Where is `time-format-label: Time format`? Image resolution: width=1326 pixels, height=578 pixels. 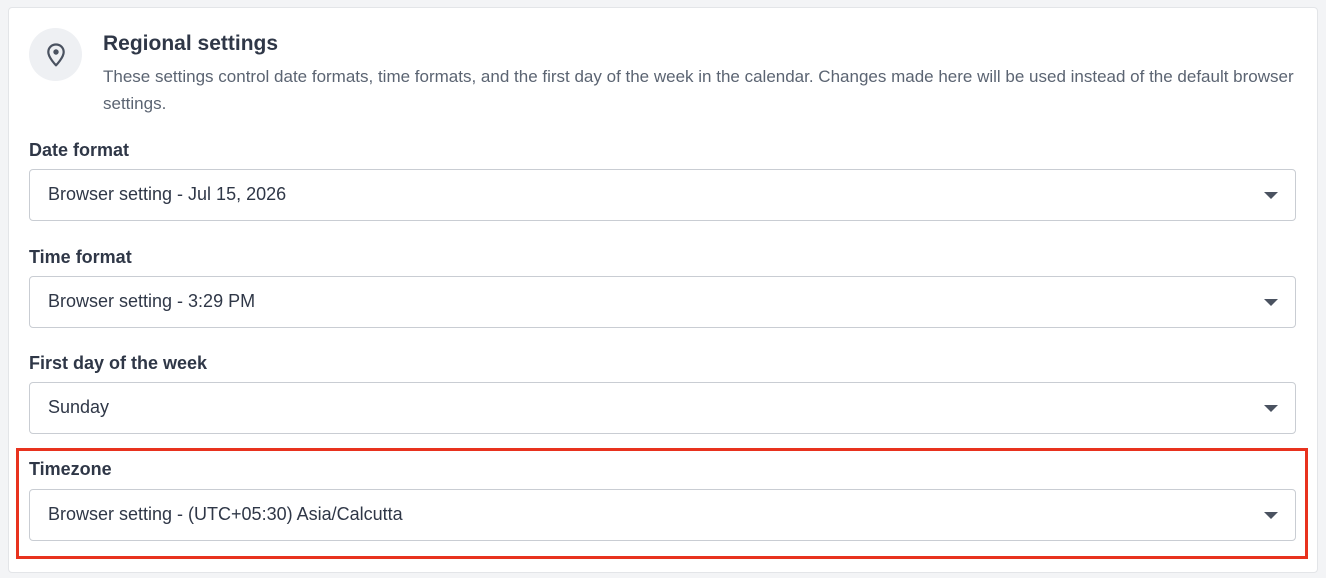 time-format-label: Time format is located at coordinates (80, 257).